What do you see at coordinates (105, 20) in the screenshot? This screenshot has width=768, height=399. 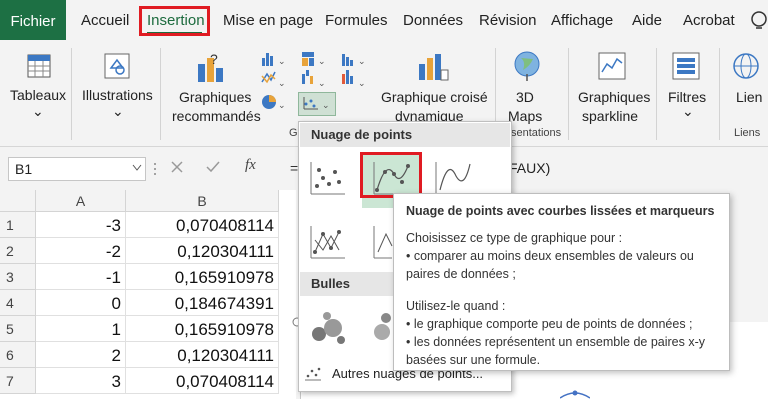 I see `tab-accueil: Accueil` at bounding box center [105, 20].